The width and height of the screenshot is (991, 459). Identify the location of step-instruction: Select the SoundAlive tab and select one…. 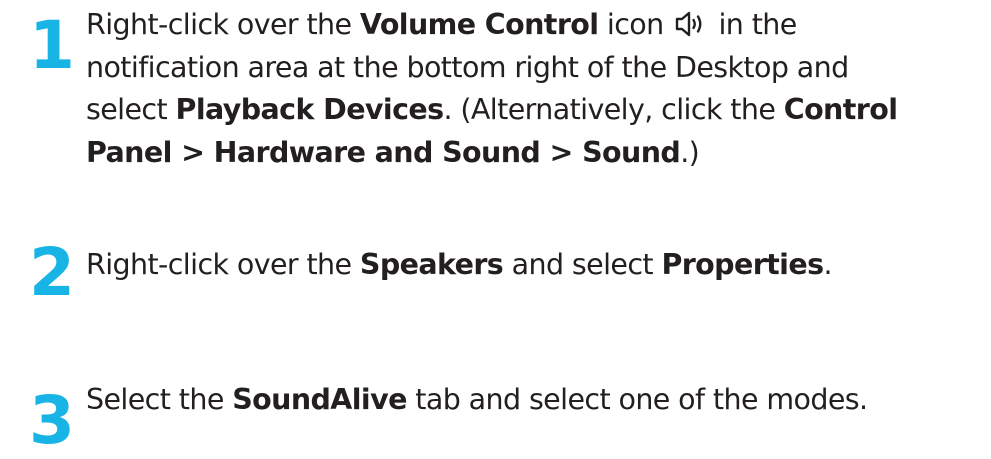
(536, 400).